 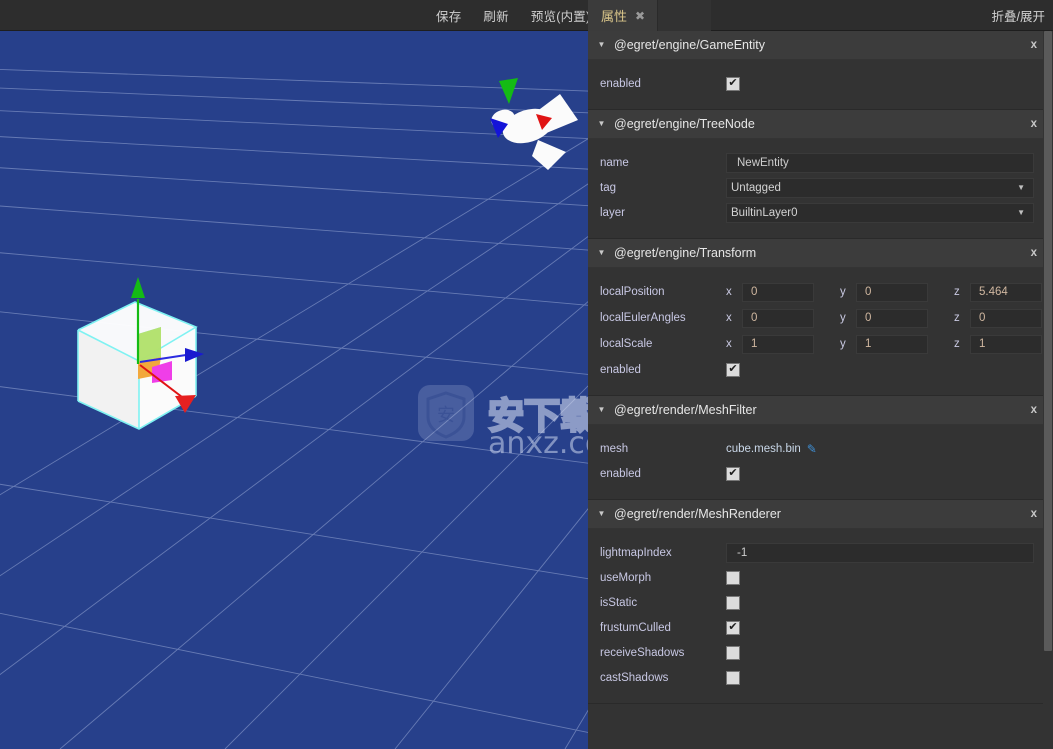 I want to click on field-label: tag, so click(x=608, y=187).